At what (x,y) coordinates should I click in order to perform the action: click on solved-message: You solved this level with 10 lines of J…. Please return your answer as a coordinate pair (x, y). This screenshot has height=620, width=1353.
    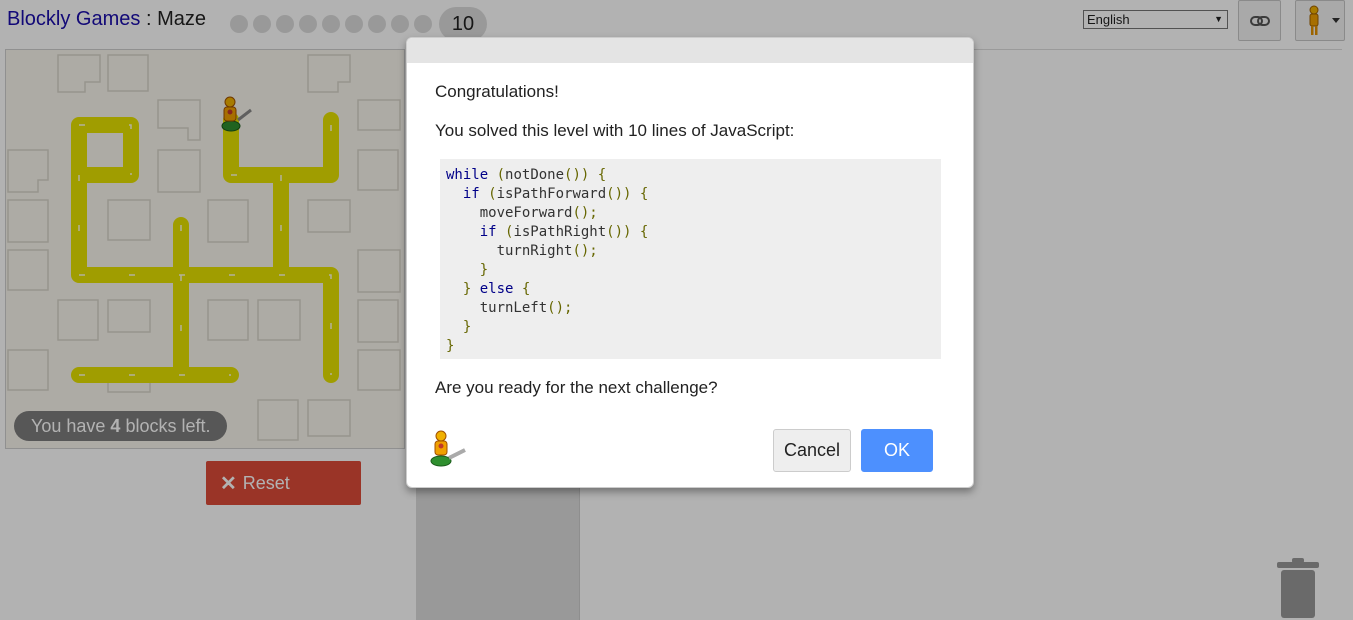
    Looking at the image, I should click on (615, 130).